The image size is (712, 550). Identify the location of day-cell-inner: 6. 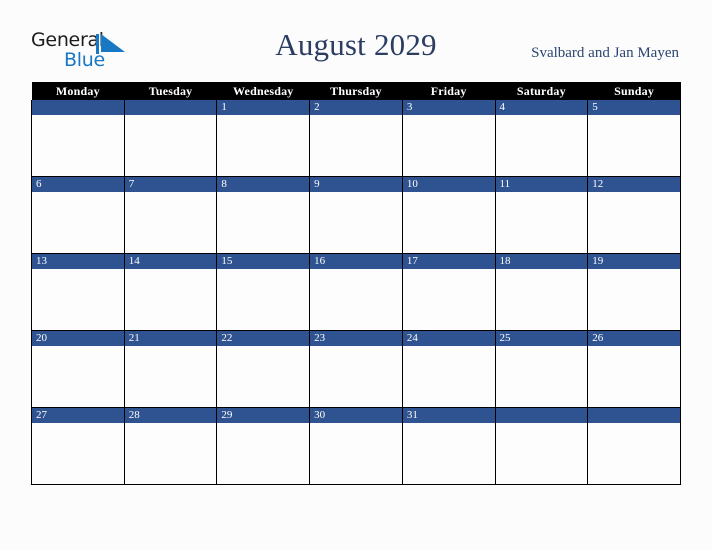
(78, 215).